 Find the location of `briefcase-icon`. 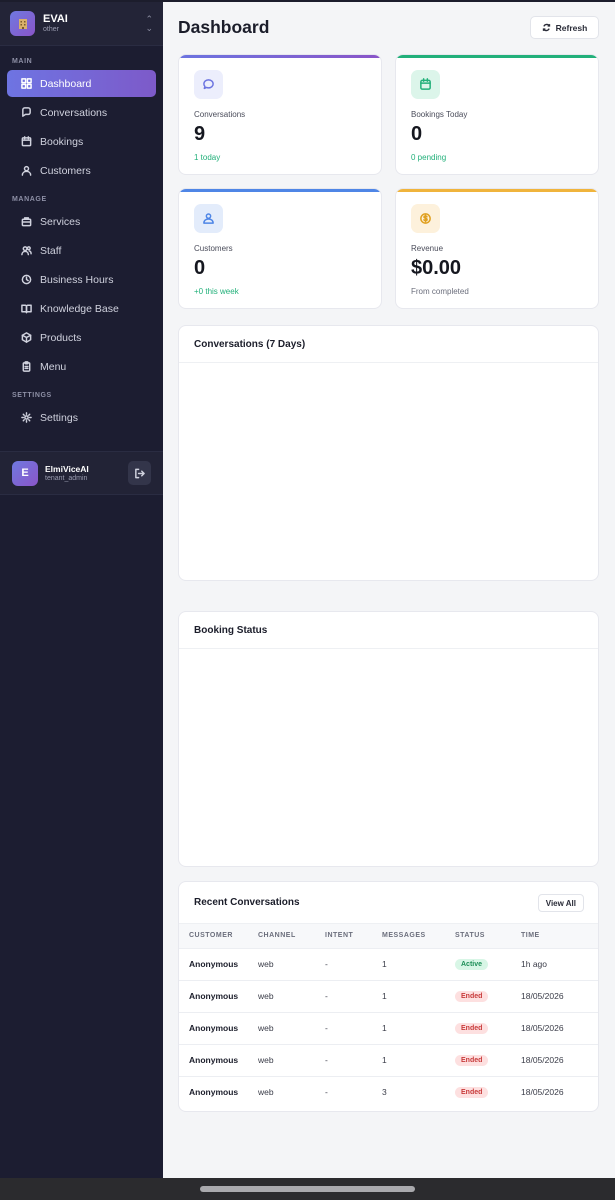

briefcase-icon is located at coordinates (26, 221).